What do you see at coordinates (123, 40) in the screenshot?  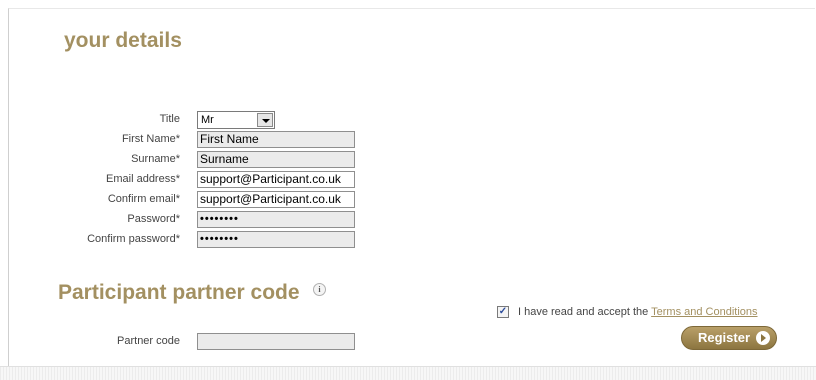 I see `your-details-heading: your details` at bounding box center [123, 40].